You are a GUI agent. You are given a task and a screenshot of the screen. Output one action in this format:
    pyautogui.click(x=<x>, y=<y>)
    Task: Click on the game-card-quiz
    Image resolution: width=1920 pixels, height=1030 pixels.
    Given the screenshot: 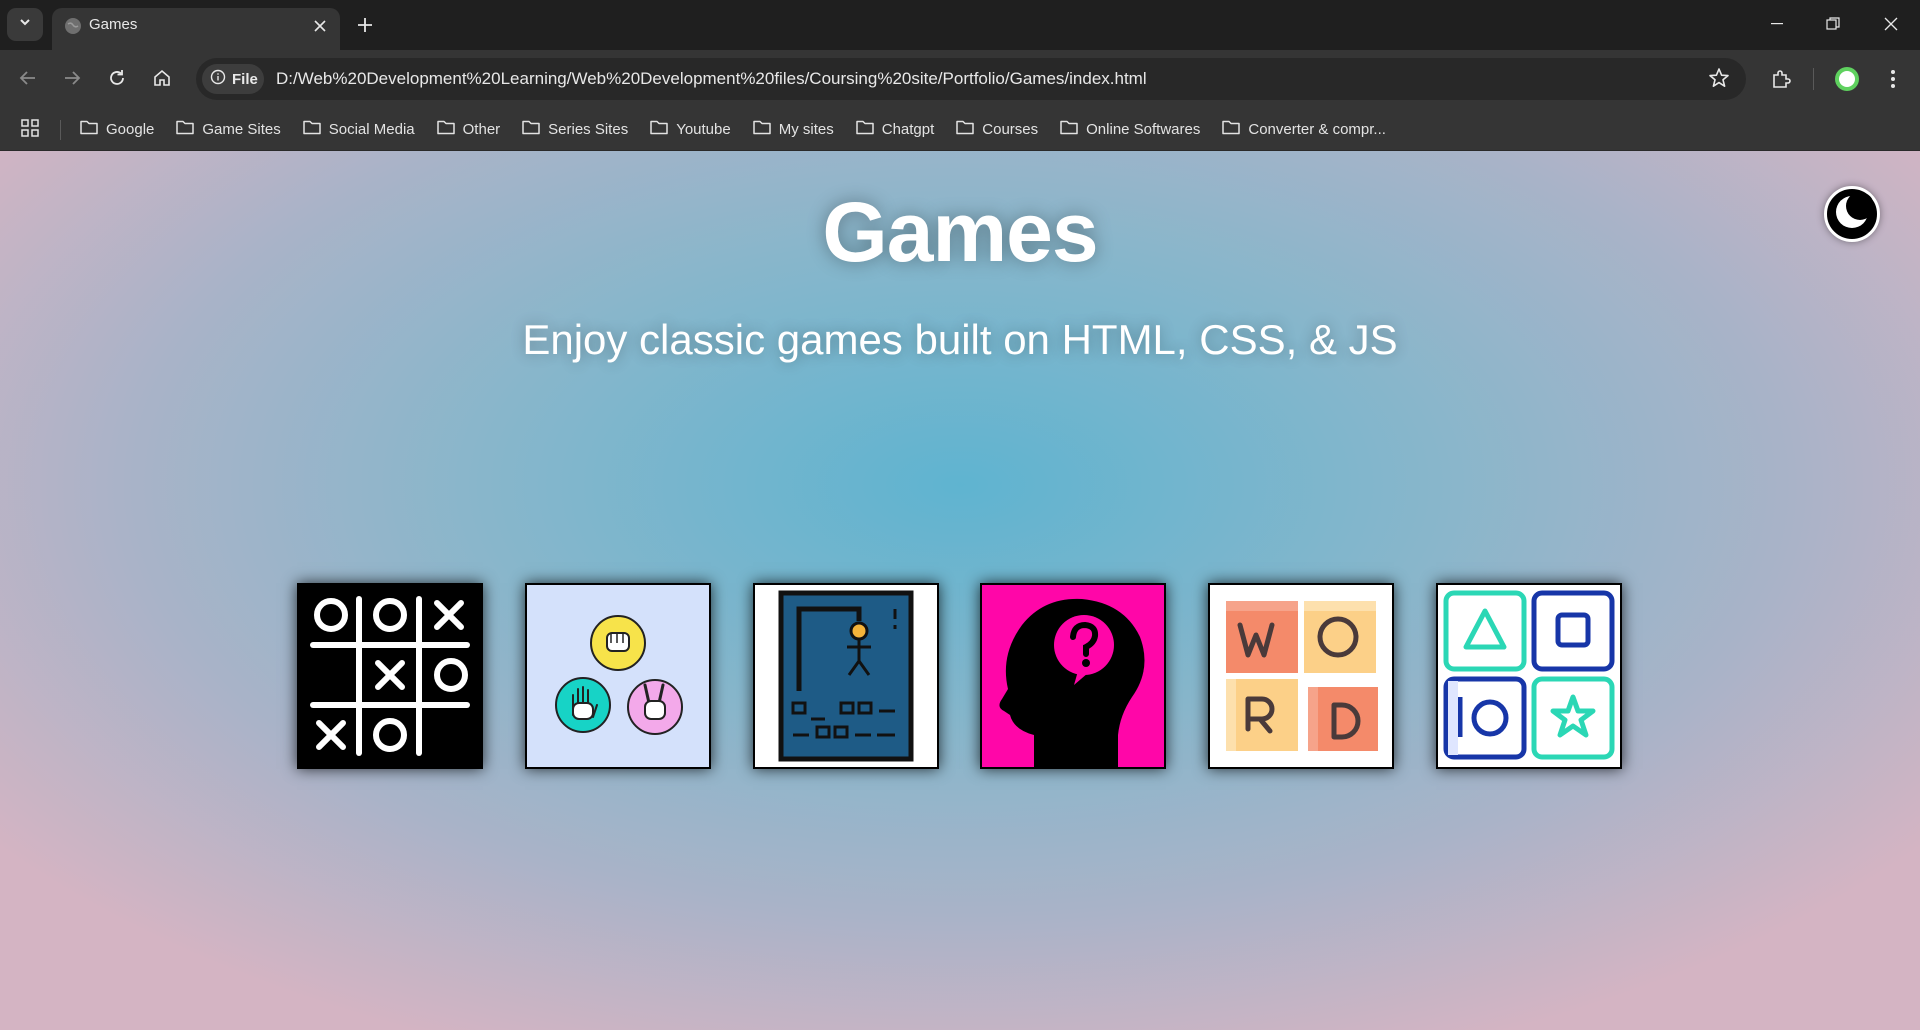 What is the action you would take?
    pyautogui.click(x=1073, y=676)
    